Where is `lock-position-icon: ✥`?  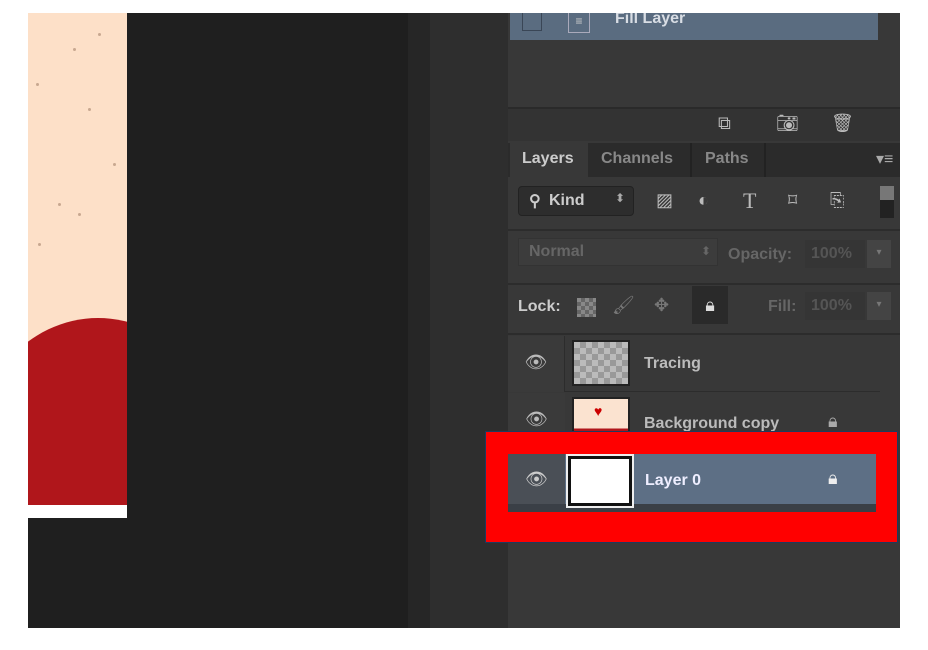 lock-position-icon: ✥ is located at coordinates (661, 305).